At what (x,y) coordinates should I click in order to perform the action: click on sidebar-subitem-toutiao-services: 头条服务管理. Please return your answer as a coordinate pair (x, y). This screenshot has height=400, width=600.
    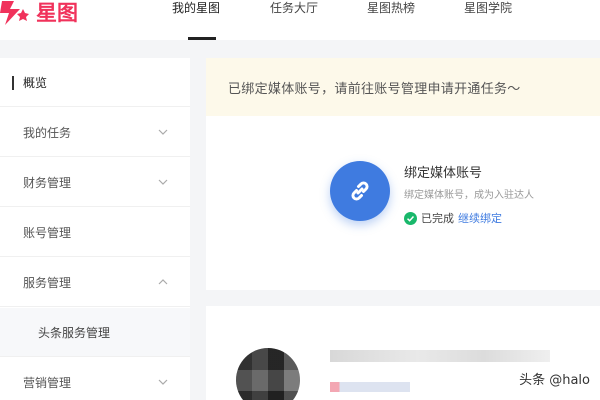
    Looking at the image, I should click on (95, 332).